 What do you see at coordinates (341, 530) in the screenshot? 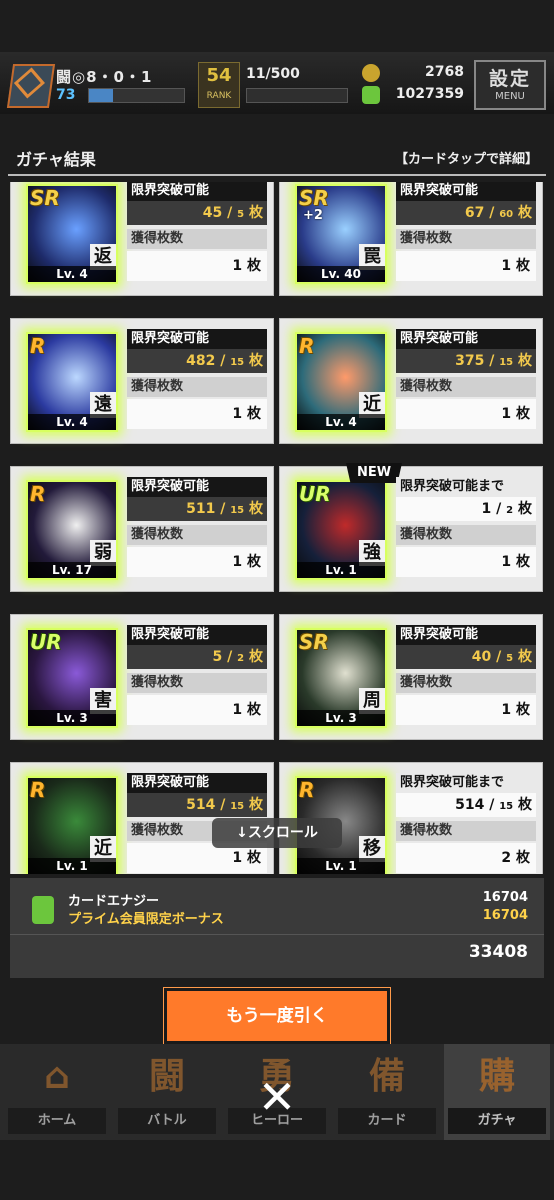
I see `card-thumbnail: UR 強 Lv. 1` at bounding box center [341, 530].